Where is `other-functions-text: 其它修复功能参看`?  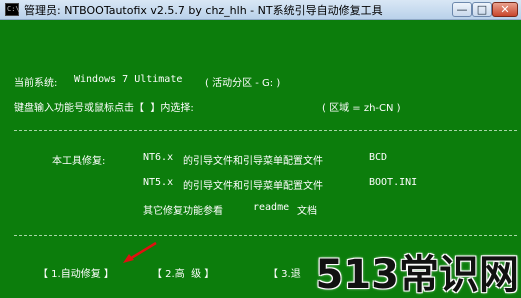 other-functions-text: 其它修复功能参看 is located at coordinates (183, 211).